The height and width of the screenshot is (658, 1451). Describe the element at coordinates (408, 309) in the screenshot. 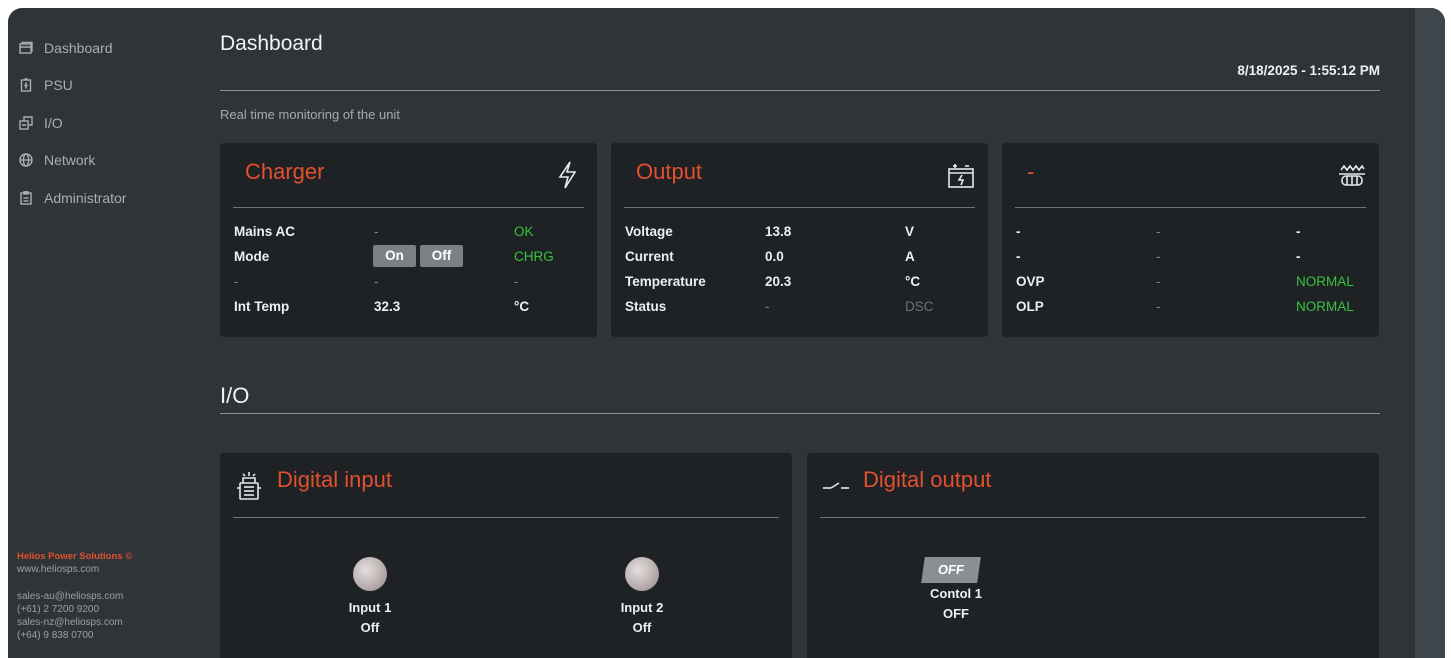

I see `charger-row-temp: Int Temp 32.3 °C` at that location.